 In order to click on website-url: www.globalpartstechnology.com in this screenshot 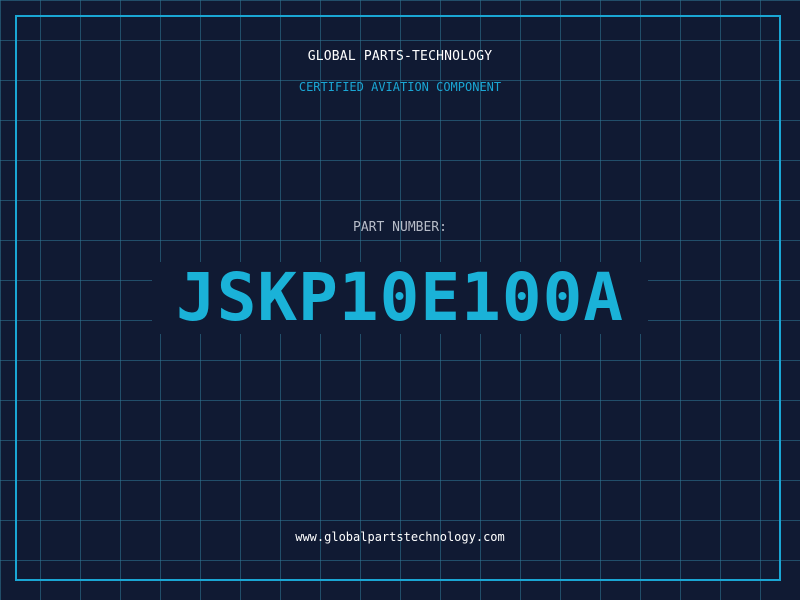, I will do `click(400, 537)`.